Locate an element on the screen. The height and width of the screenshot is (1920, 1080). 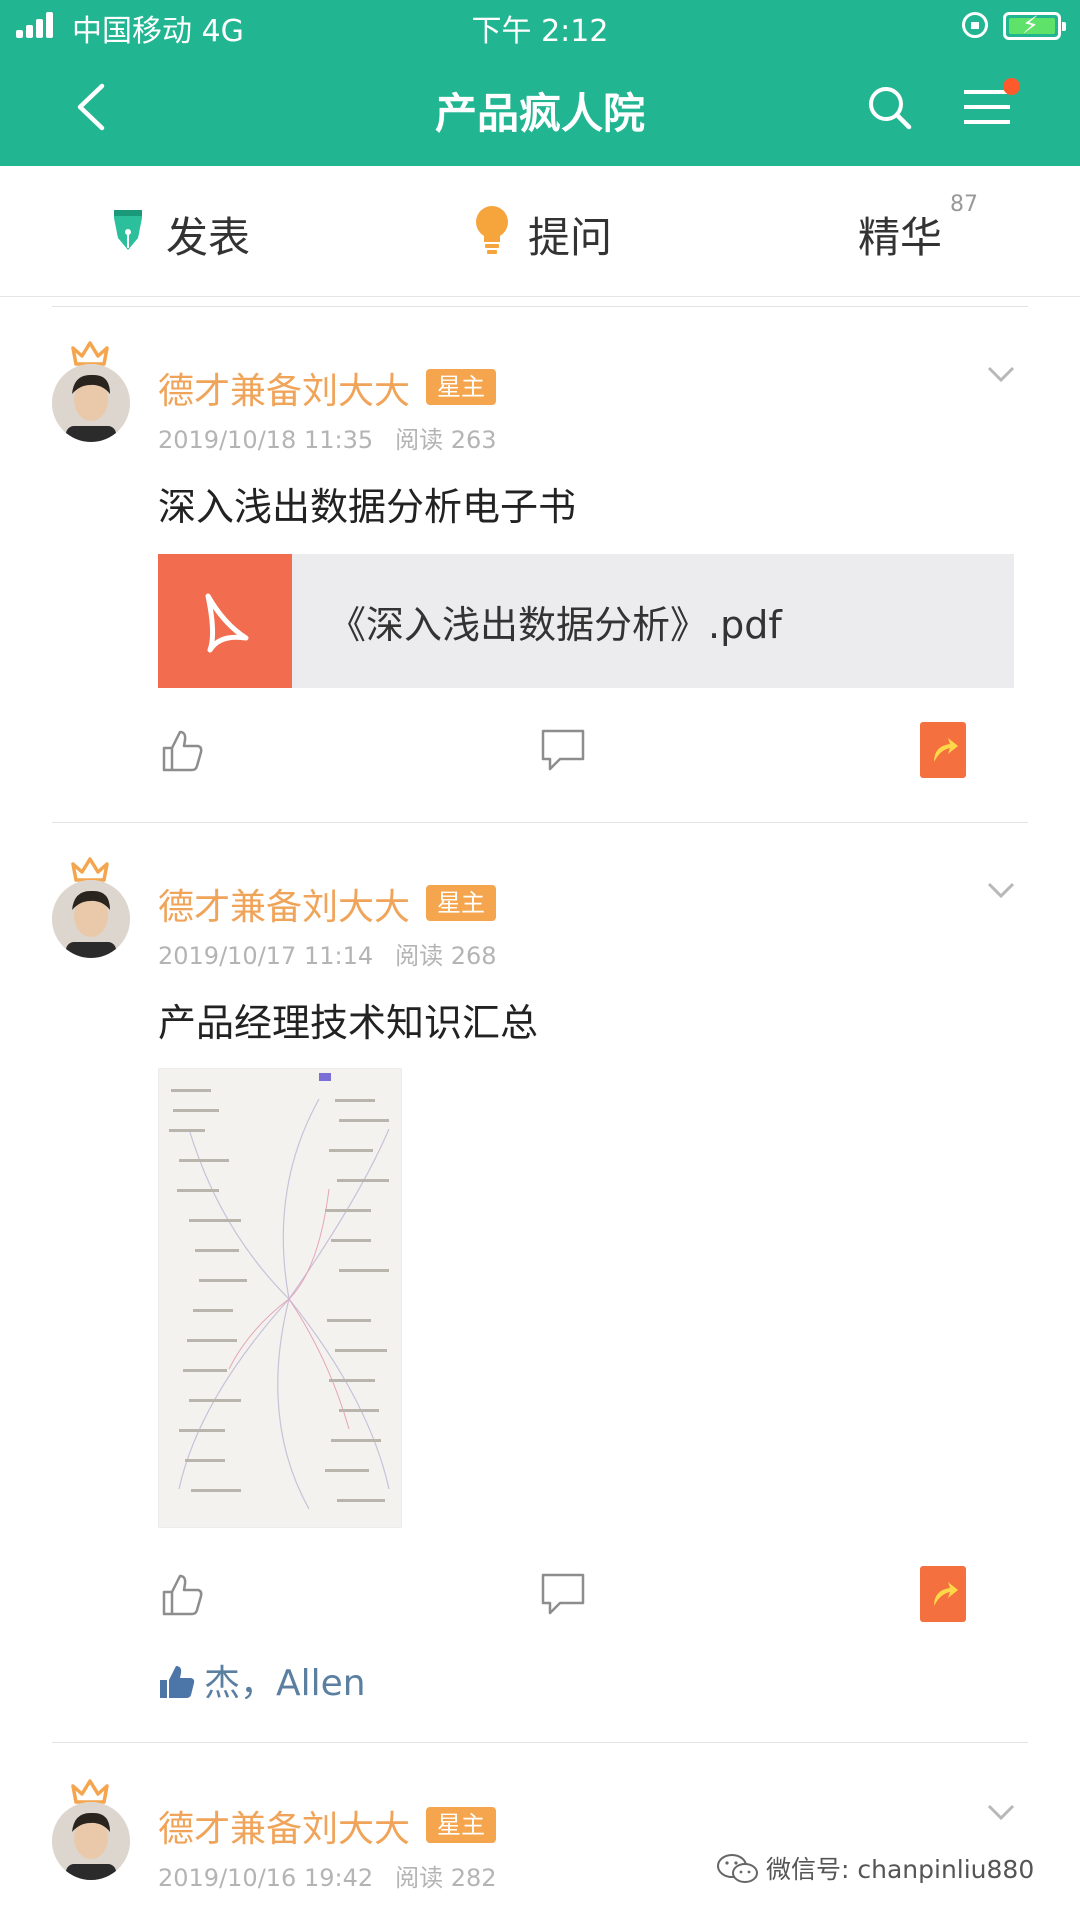
post-meta: 2019/10/18 11:35 阅读 263 is located at coordinates (327, 437).